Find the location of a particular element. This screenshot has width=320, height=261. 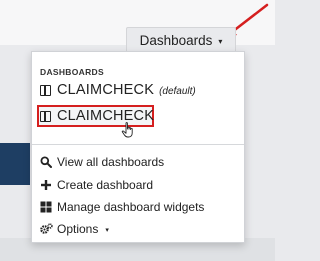

plus-icon is located at coordinates (46, 185).